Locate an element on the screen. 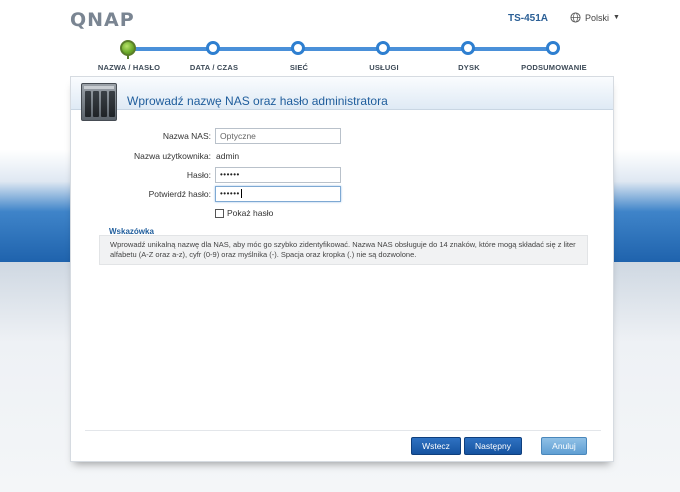  language-selector: Polski ▼ is located at coordinates (595, 17).